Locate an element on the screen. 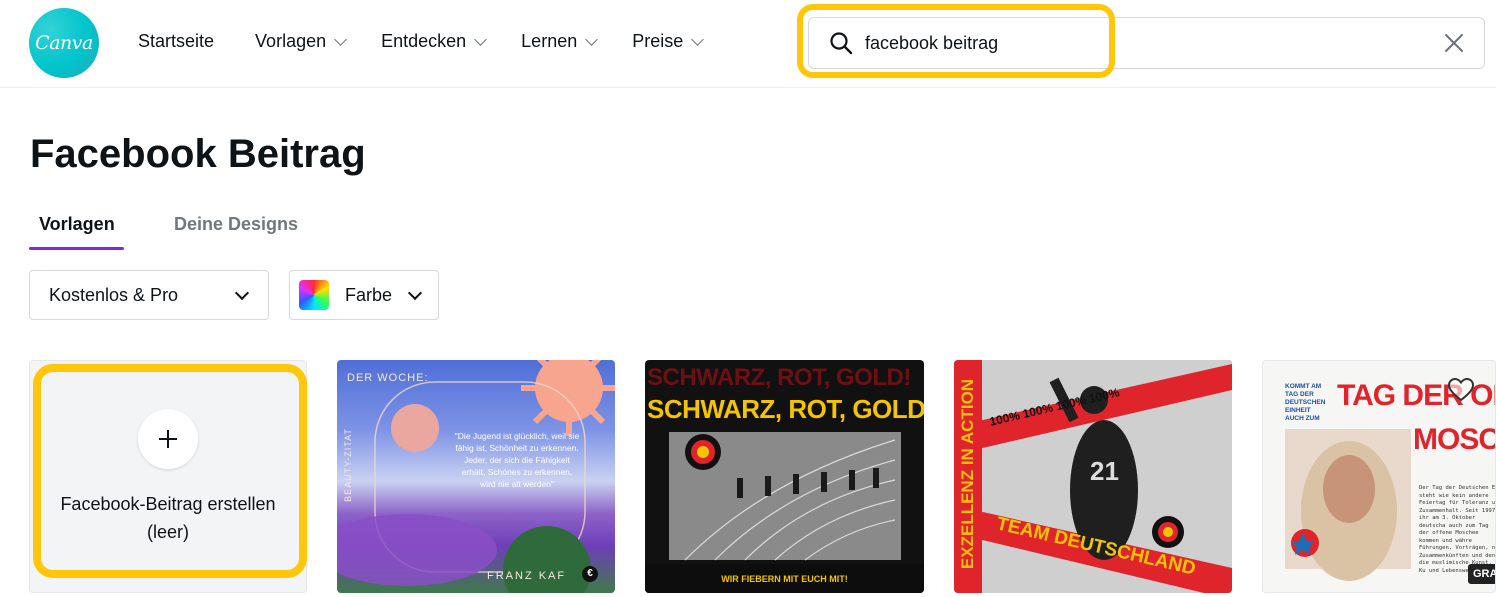 The height and width of the screenshot is (597, 1496). tab-deine-designs: Deine Designs is located at coordinates (236, 224).